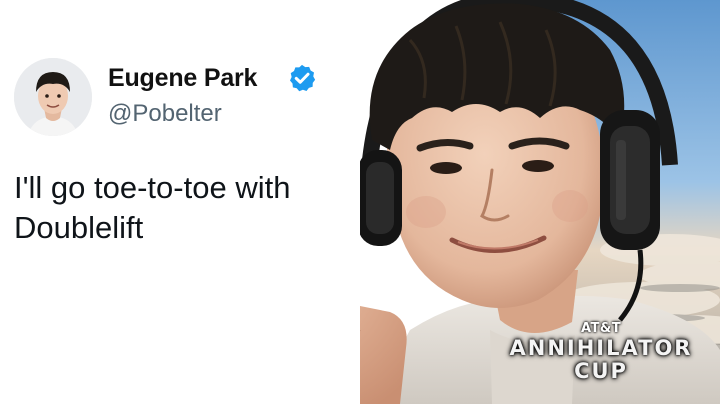 The height and width of the screenshot is (404, 720). I want to click on logo-subtitle: CUP, so click(601, 371).